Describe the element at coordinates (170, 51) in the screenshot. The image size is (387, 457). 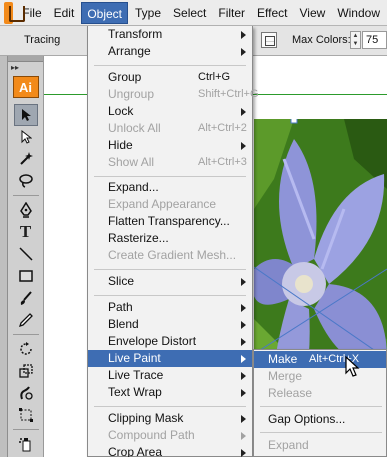
I see `menu-item-arrange: Arrange` at that location.